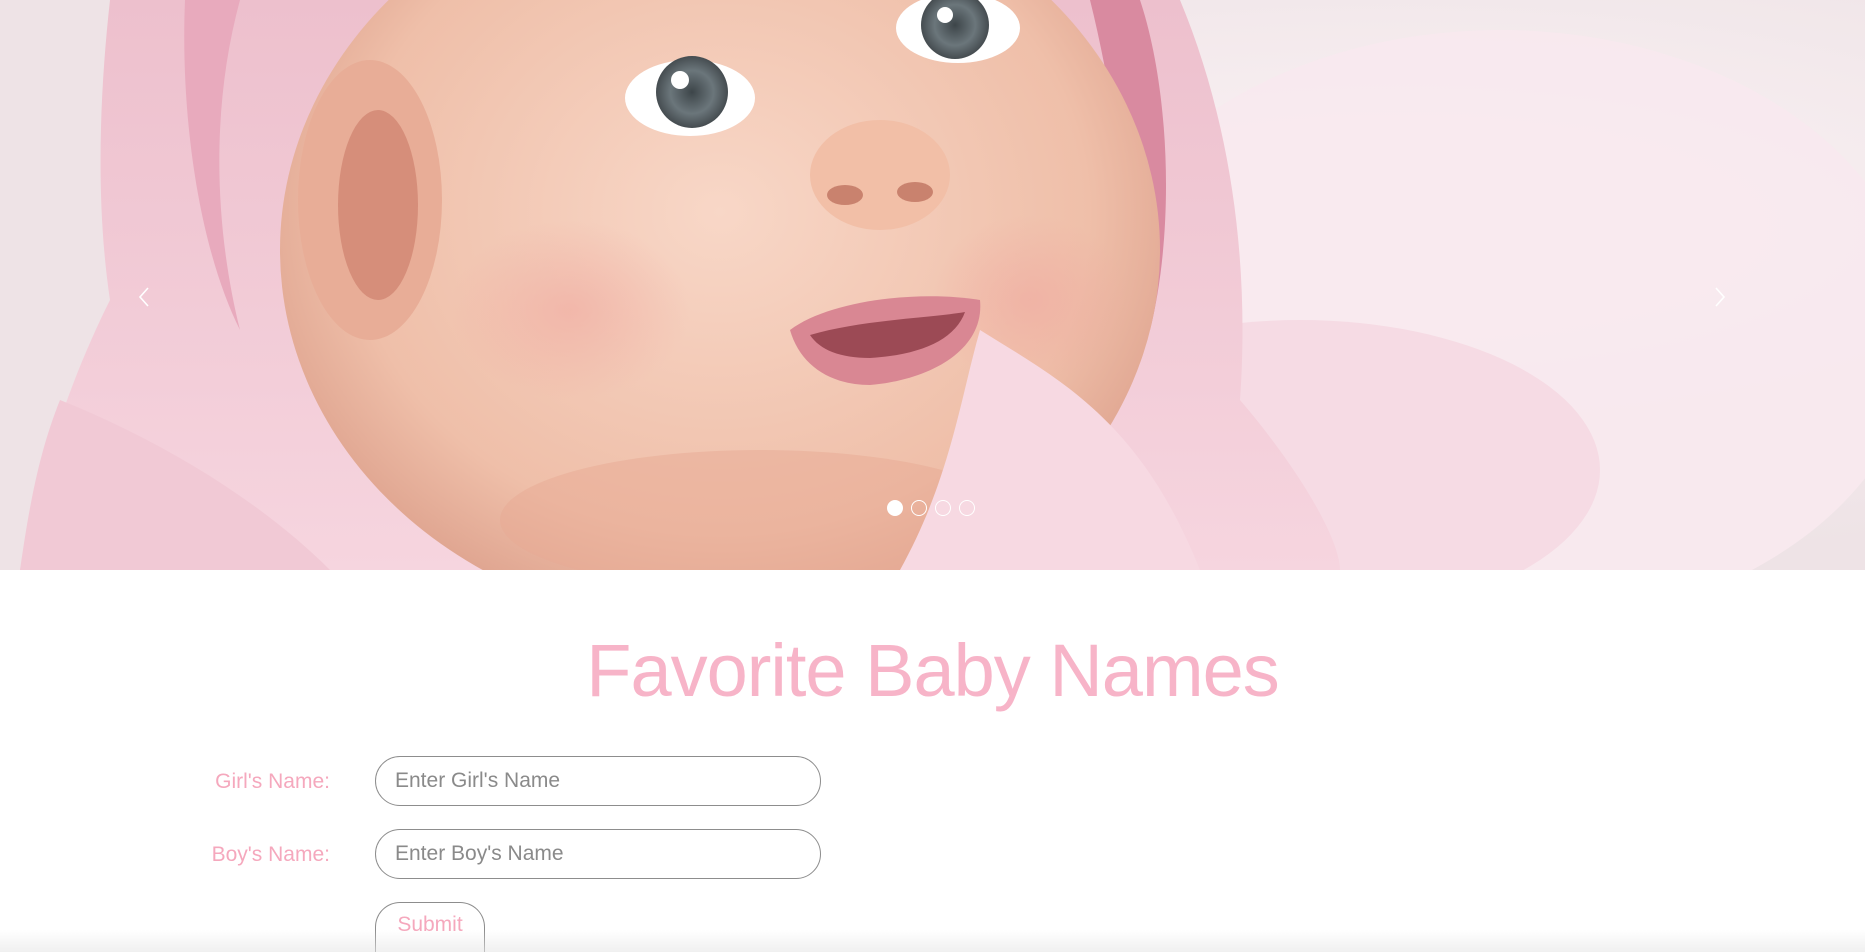 This screenshot has width=1865, height=952. I want to click on carousel-next-button, so click(1720, 297).